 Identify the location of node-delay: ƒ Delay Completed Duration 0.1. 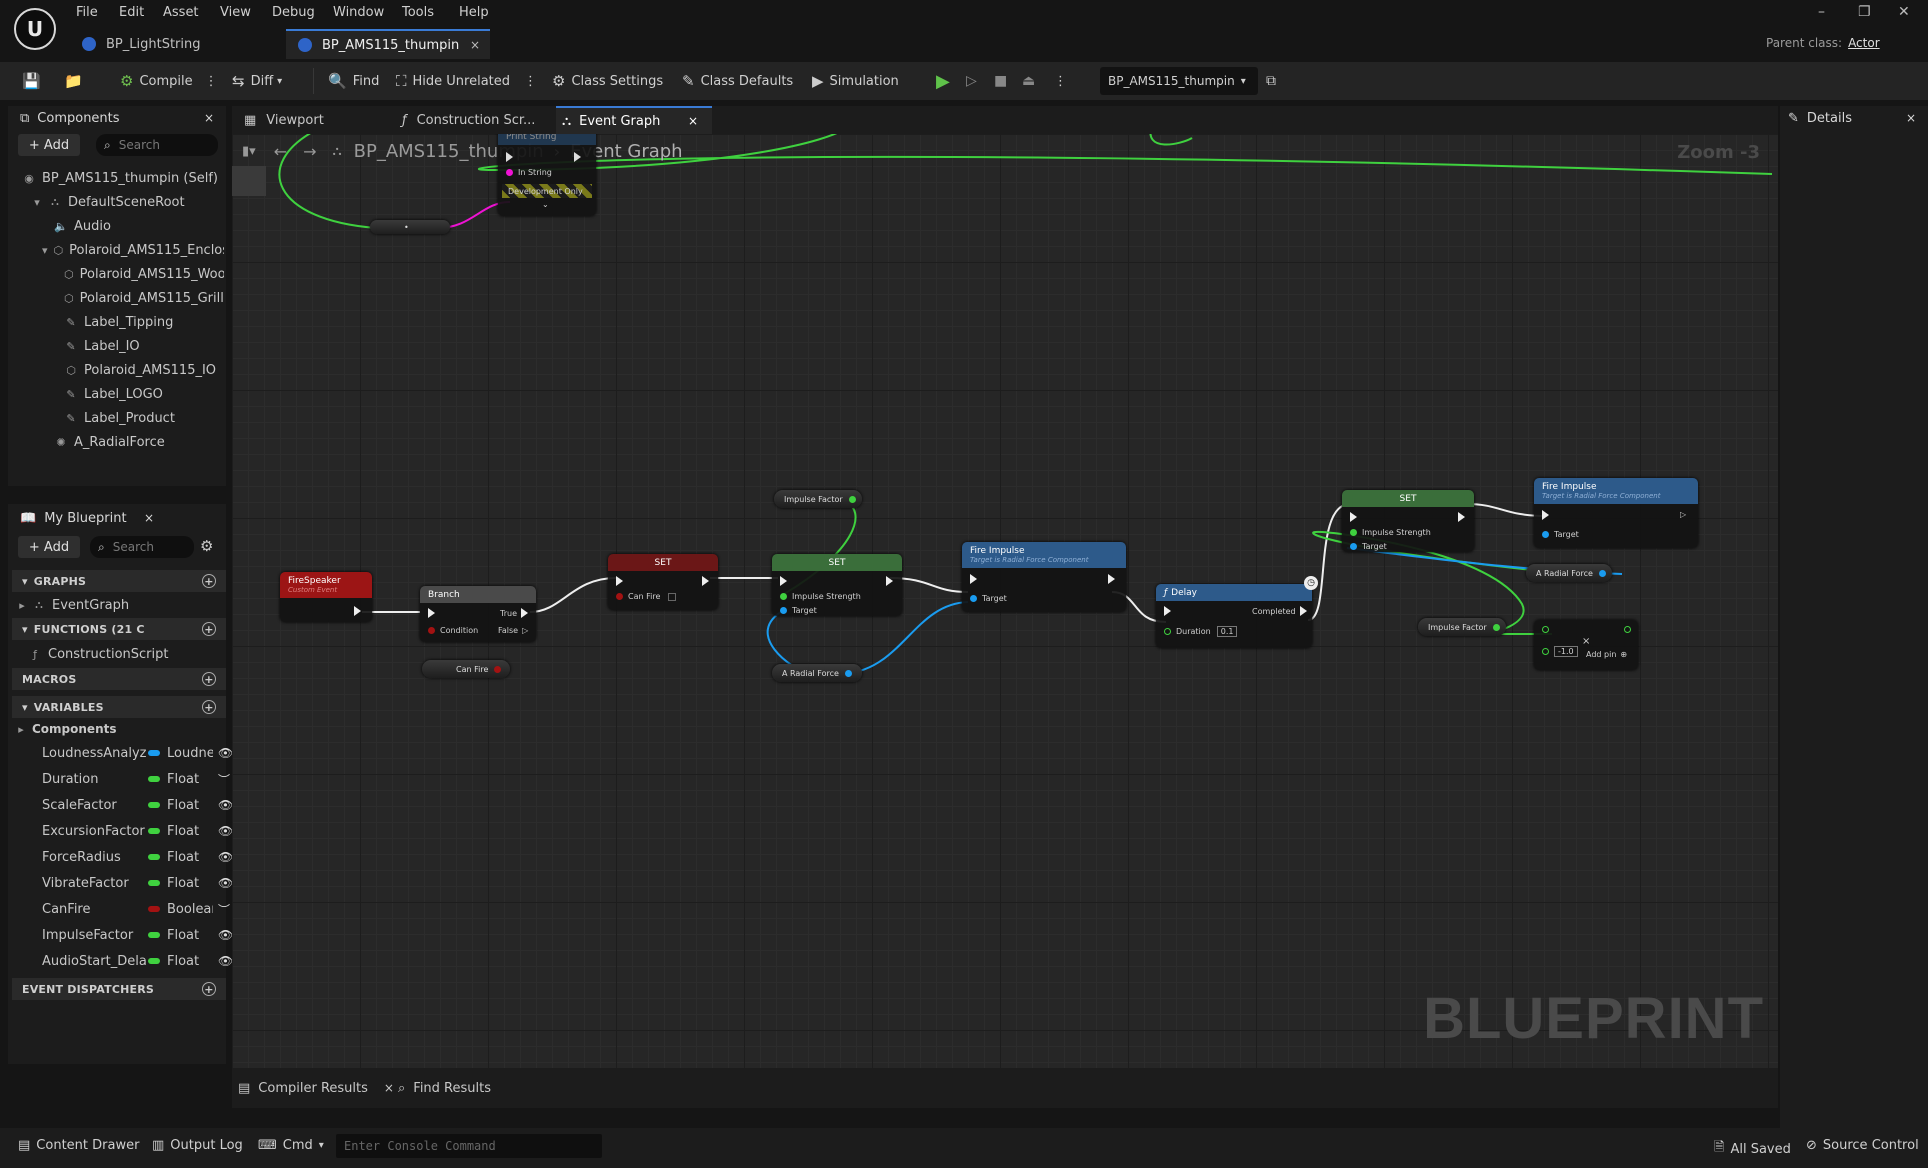
(1234, 616).